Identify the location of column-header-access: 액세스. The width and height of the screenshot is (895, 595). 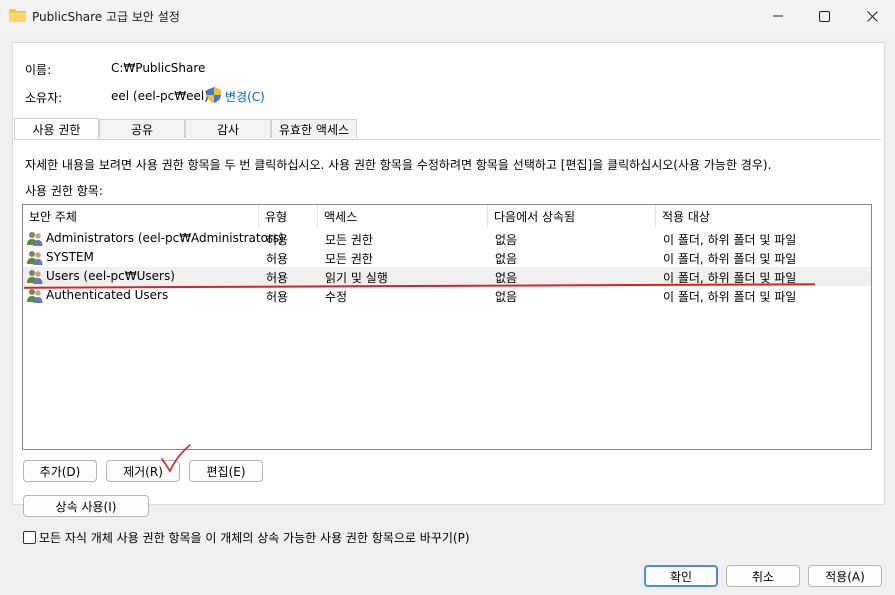
(403, 216).